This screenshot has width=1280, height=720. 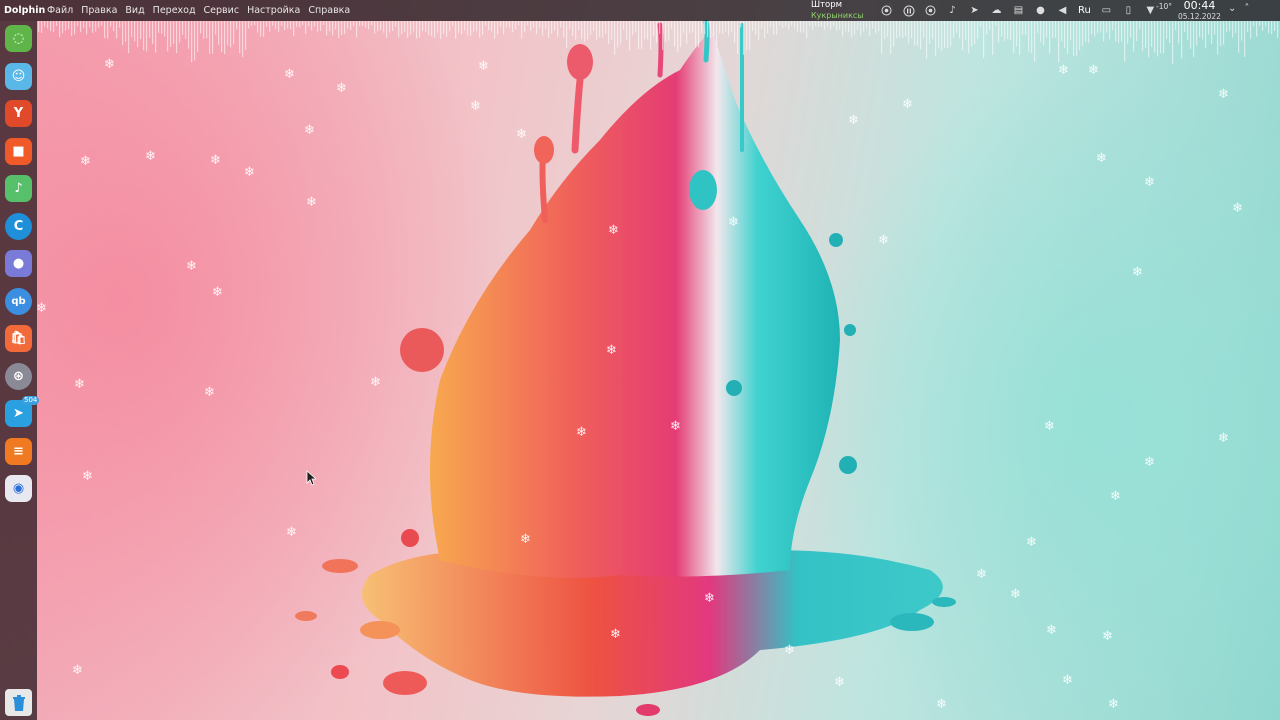 What do you see at coordinates (134, 10) in the screenshot?
I see `menu-view: Вид` at bounding box center [134, 10].